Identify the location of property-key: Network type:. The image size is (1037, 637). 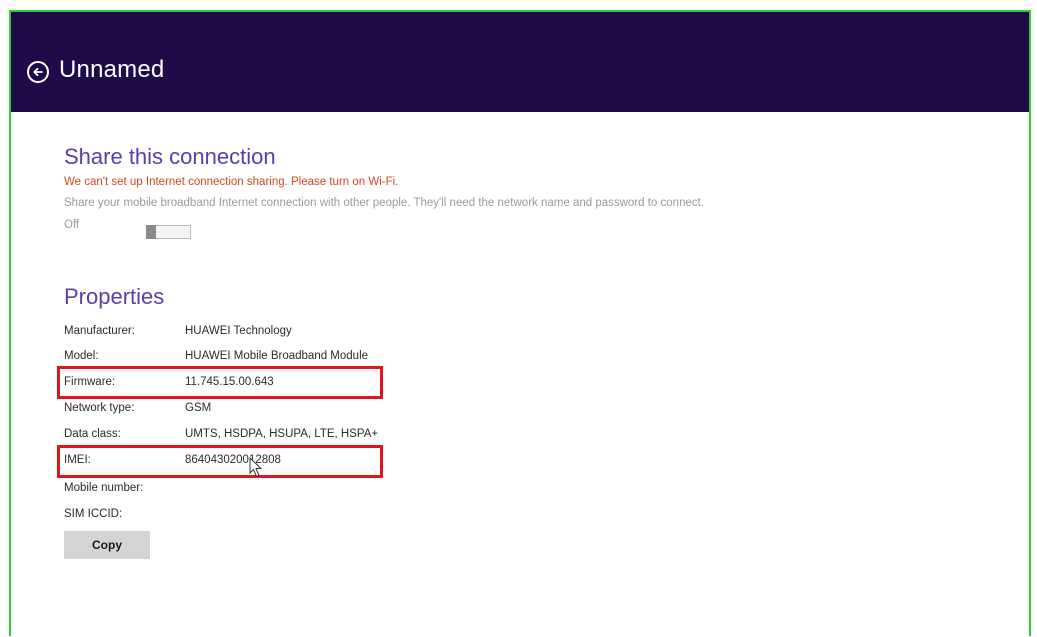
(99, 408).